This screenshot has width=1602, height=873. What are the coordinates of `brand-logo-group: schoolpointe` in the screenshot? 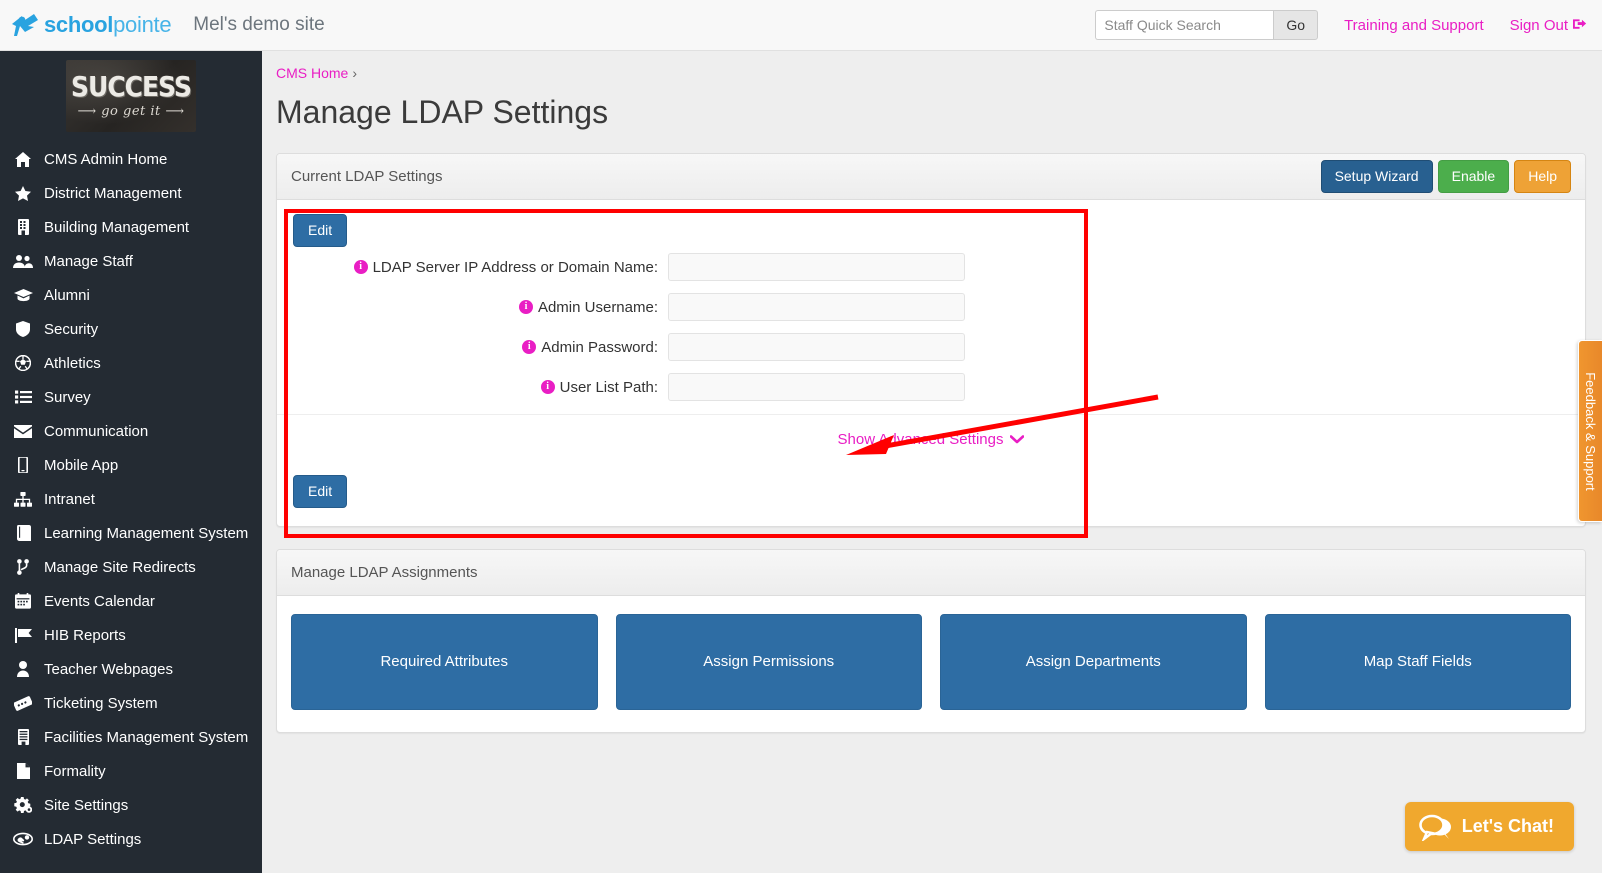 It's located at (90, 25).